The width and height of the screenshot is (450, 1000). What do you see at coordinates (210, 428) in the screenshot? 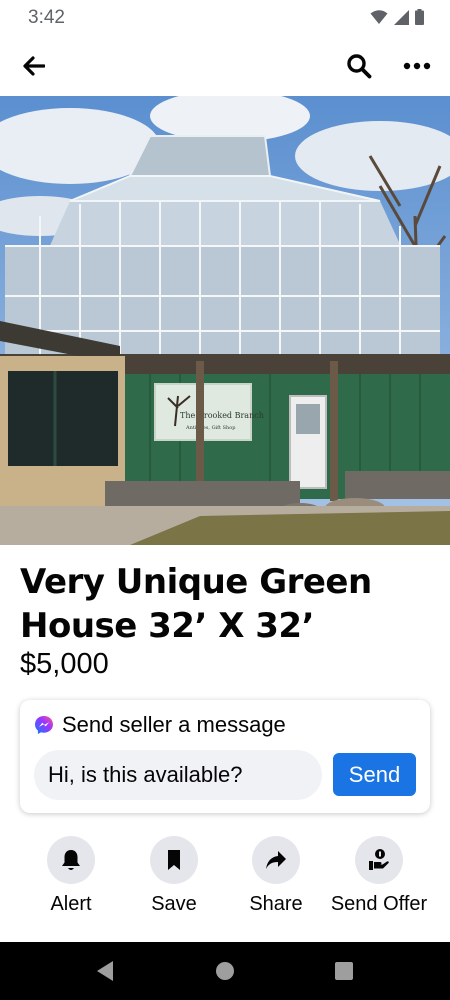
I see `sign-text-sub: Antiques, Gift Shop` at bounding box center [210, 428].